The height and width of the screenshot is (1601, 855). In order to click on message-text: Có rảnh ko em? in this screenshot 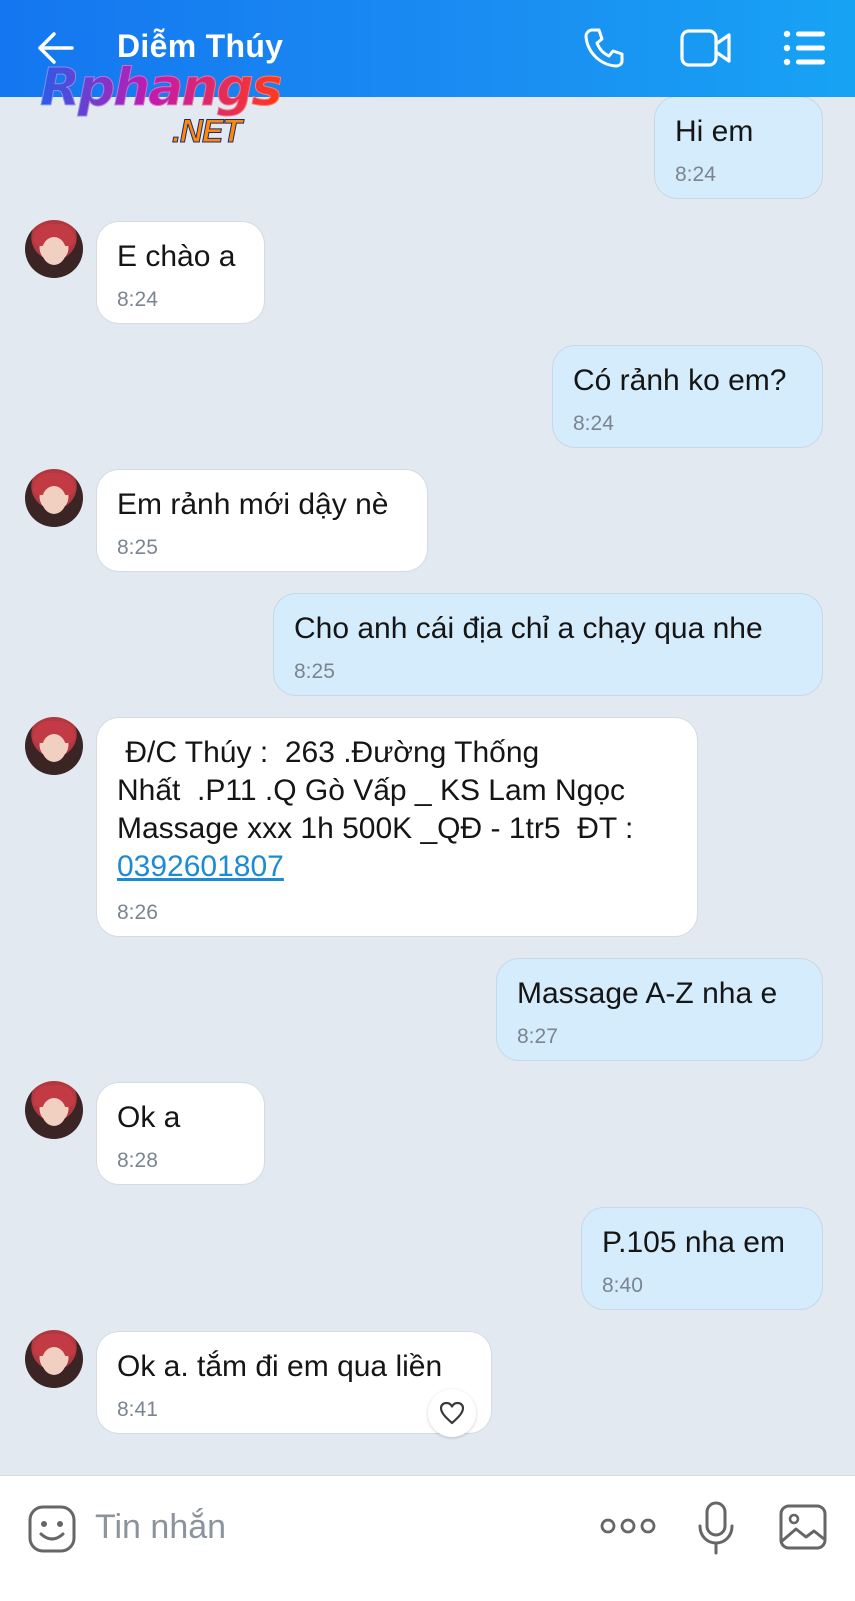, I will do `click(680, 380)`.